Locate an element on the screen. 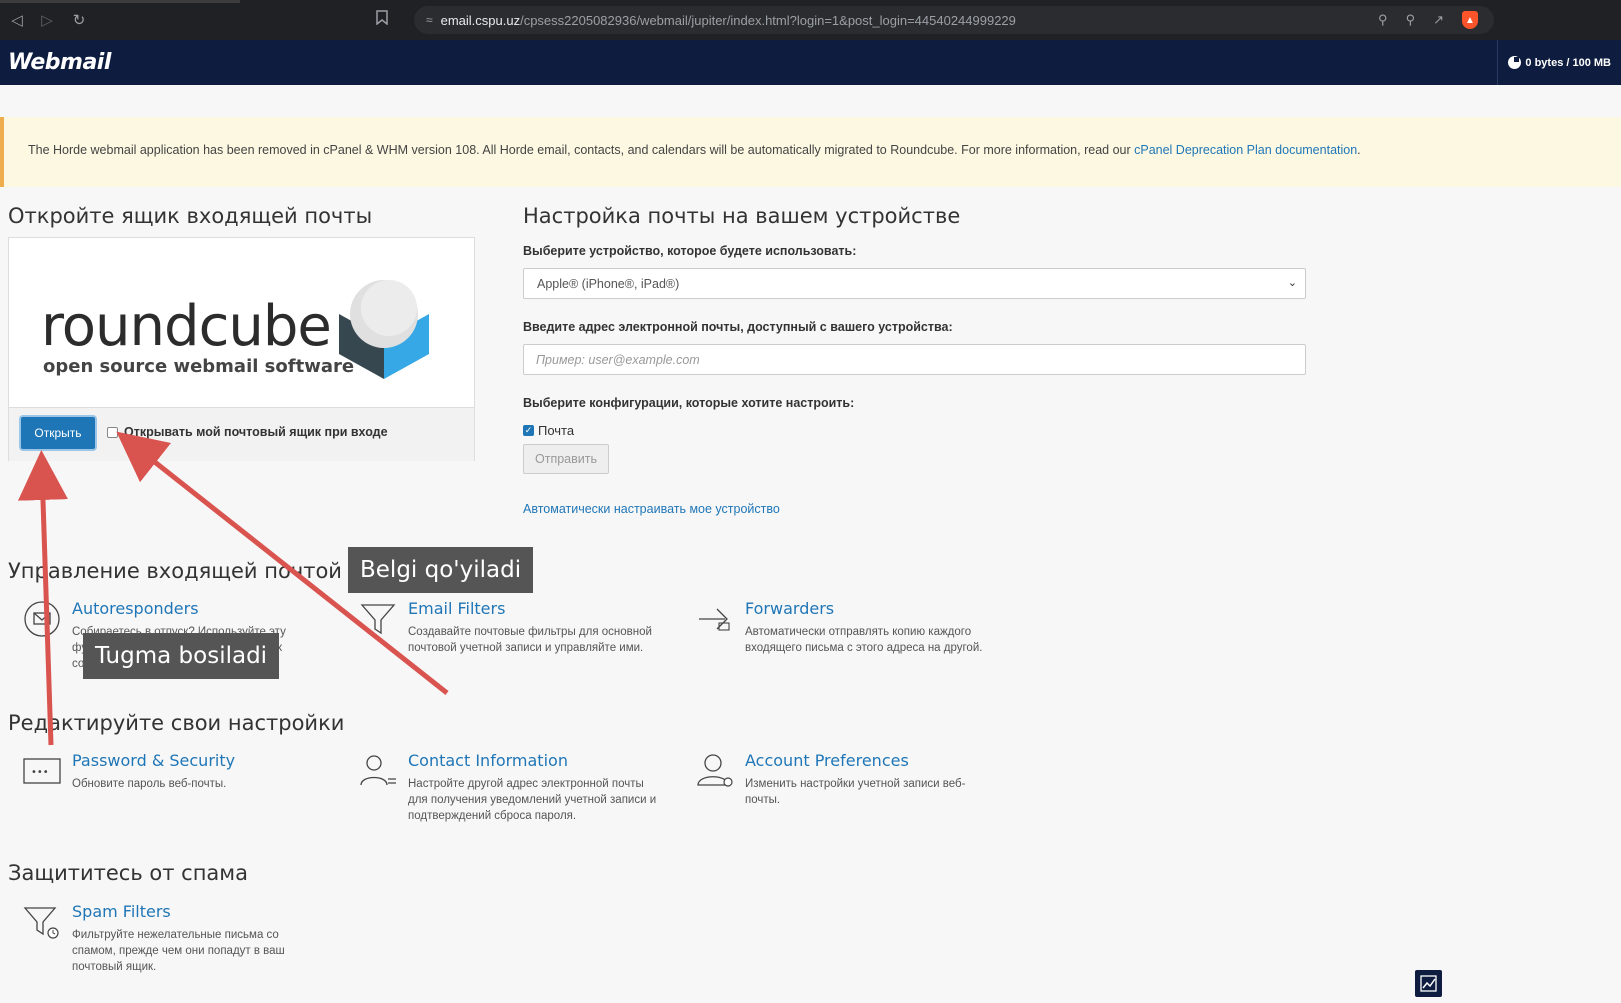 The width and height of the screenshot is (1621, 1003). contact-information-title: Contact Information is located at coordinates (488, 760).